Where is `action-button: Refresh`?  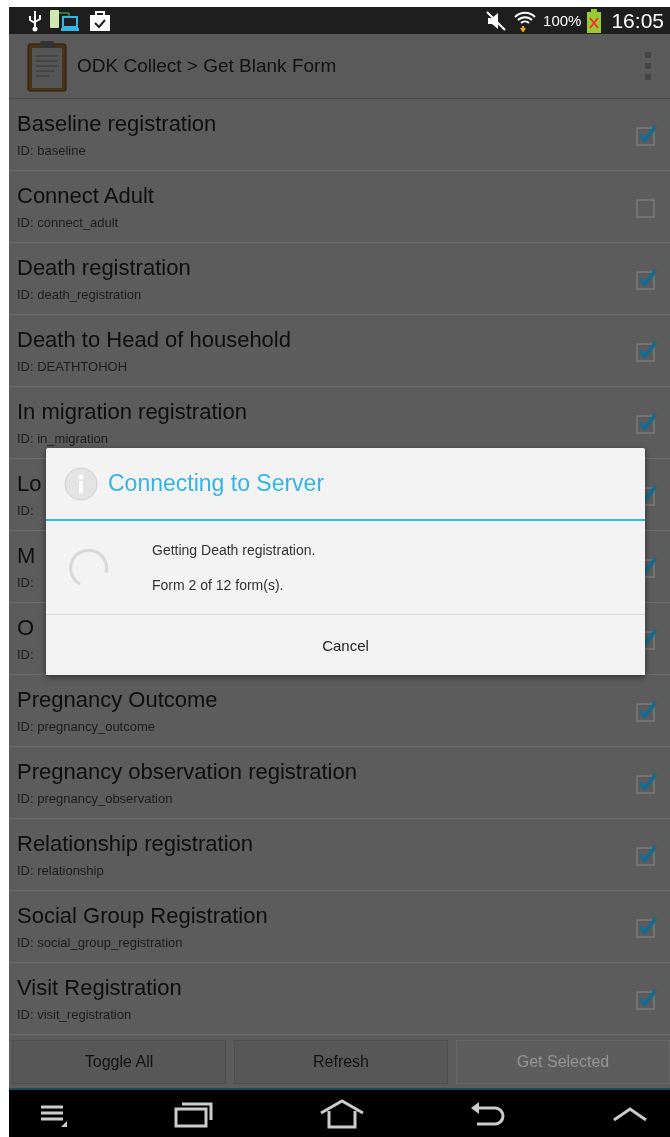
action-button: Refresh is located at coordinates (341, 1062).